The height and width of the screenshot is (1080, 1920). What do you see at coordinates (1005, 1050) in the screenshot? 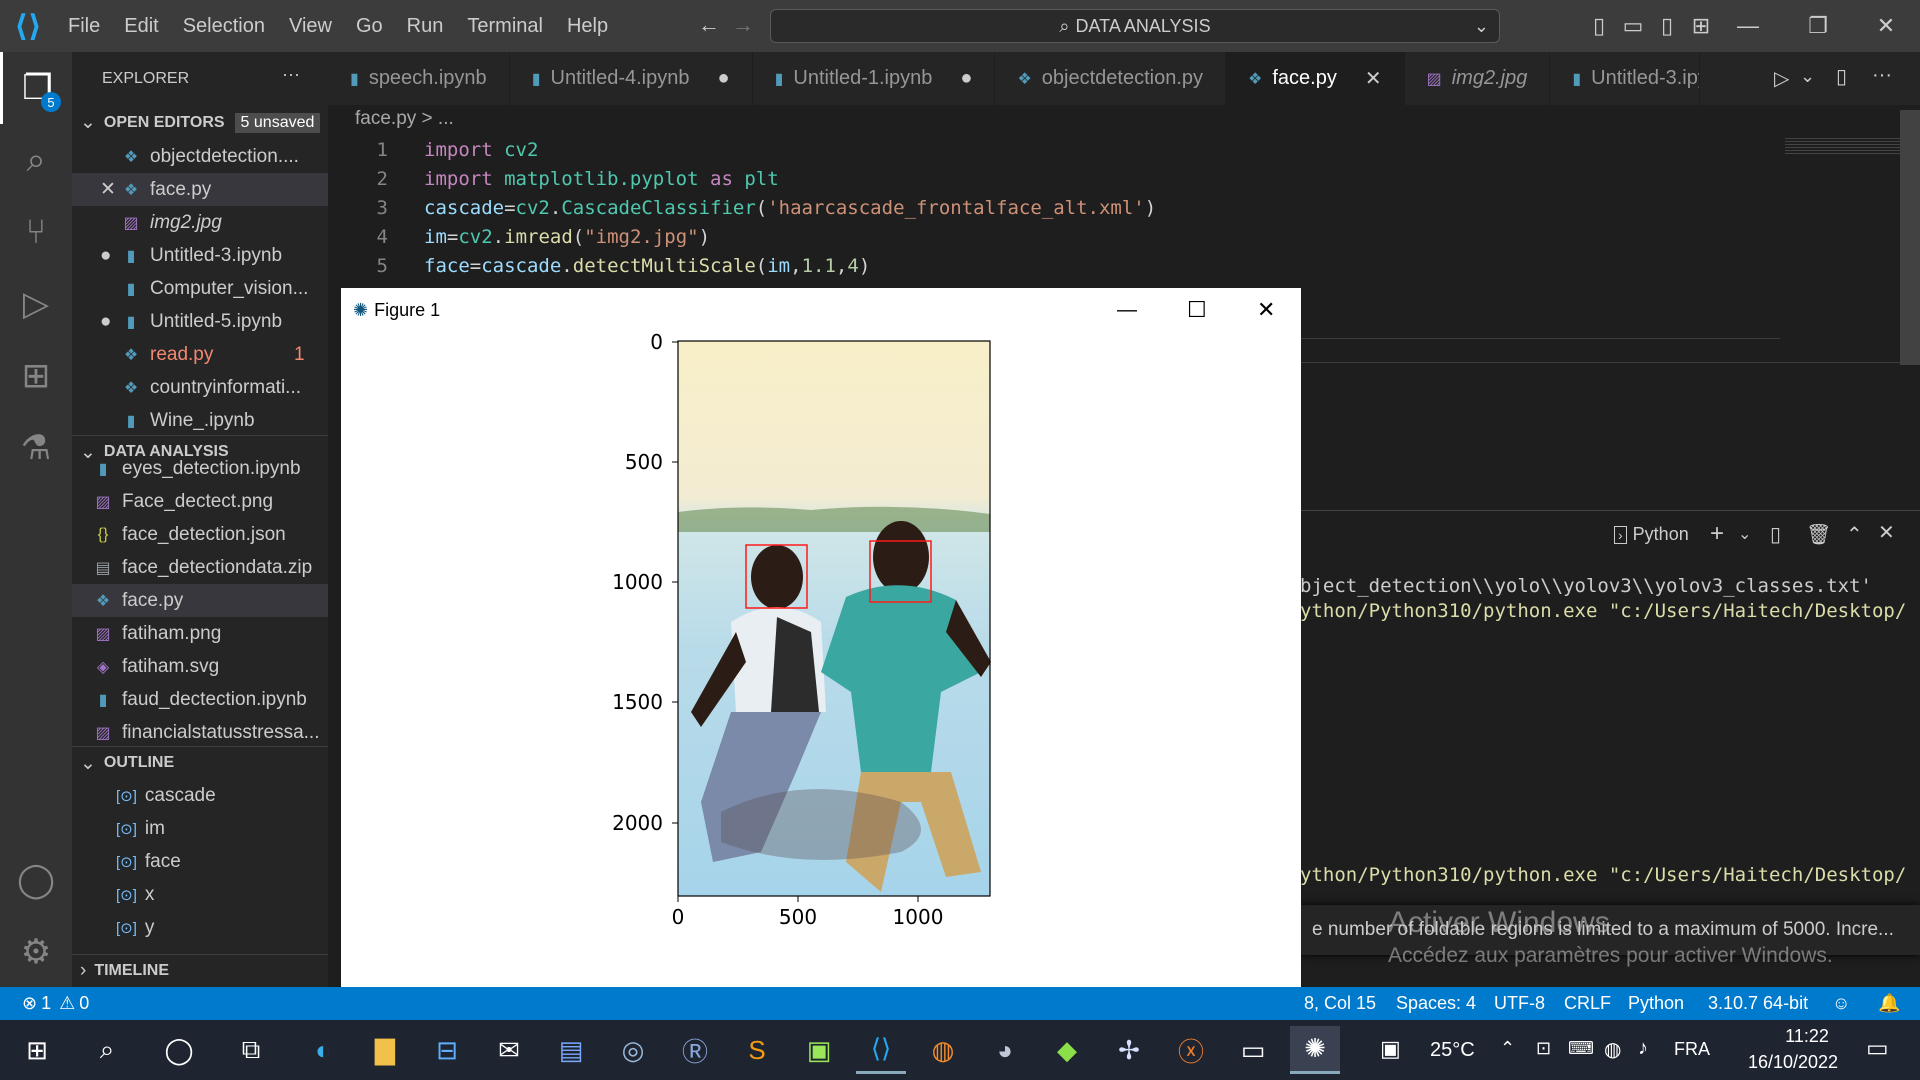
I see `anaconda-icon: ◕` at bounding box center [1005, 1050].